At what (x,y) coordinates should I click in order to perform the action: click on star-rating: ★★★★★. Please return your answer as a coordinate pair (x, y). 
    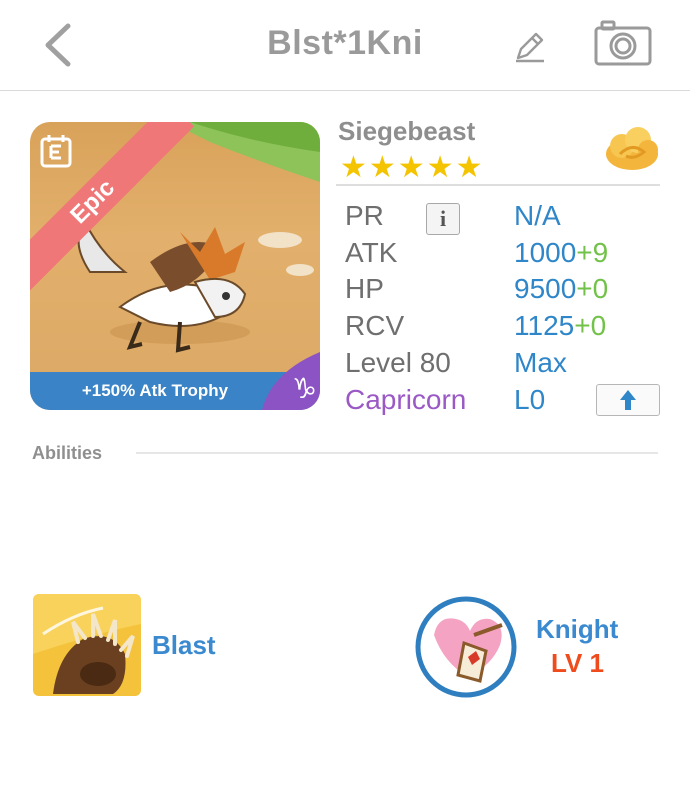
    Looking at the image, I should click on (412, 167).